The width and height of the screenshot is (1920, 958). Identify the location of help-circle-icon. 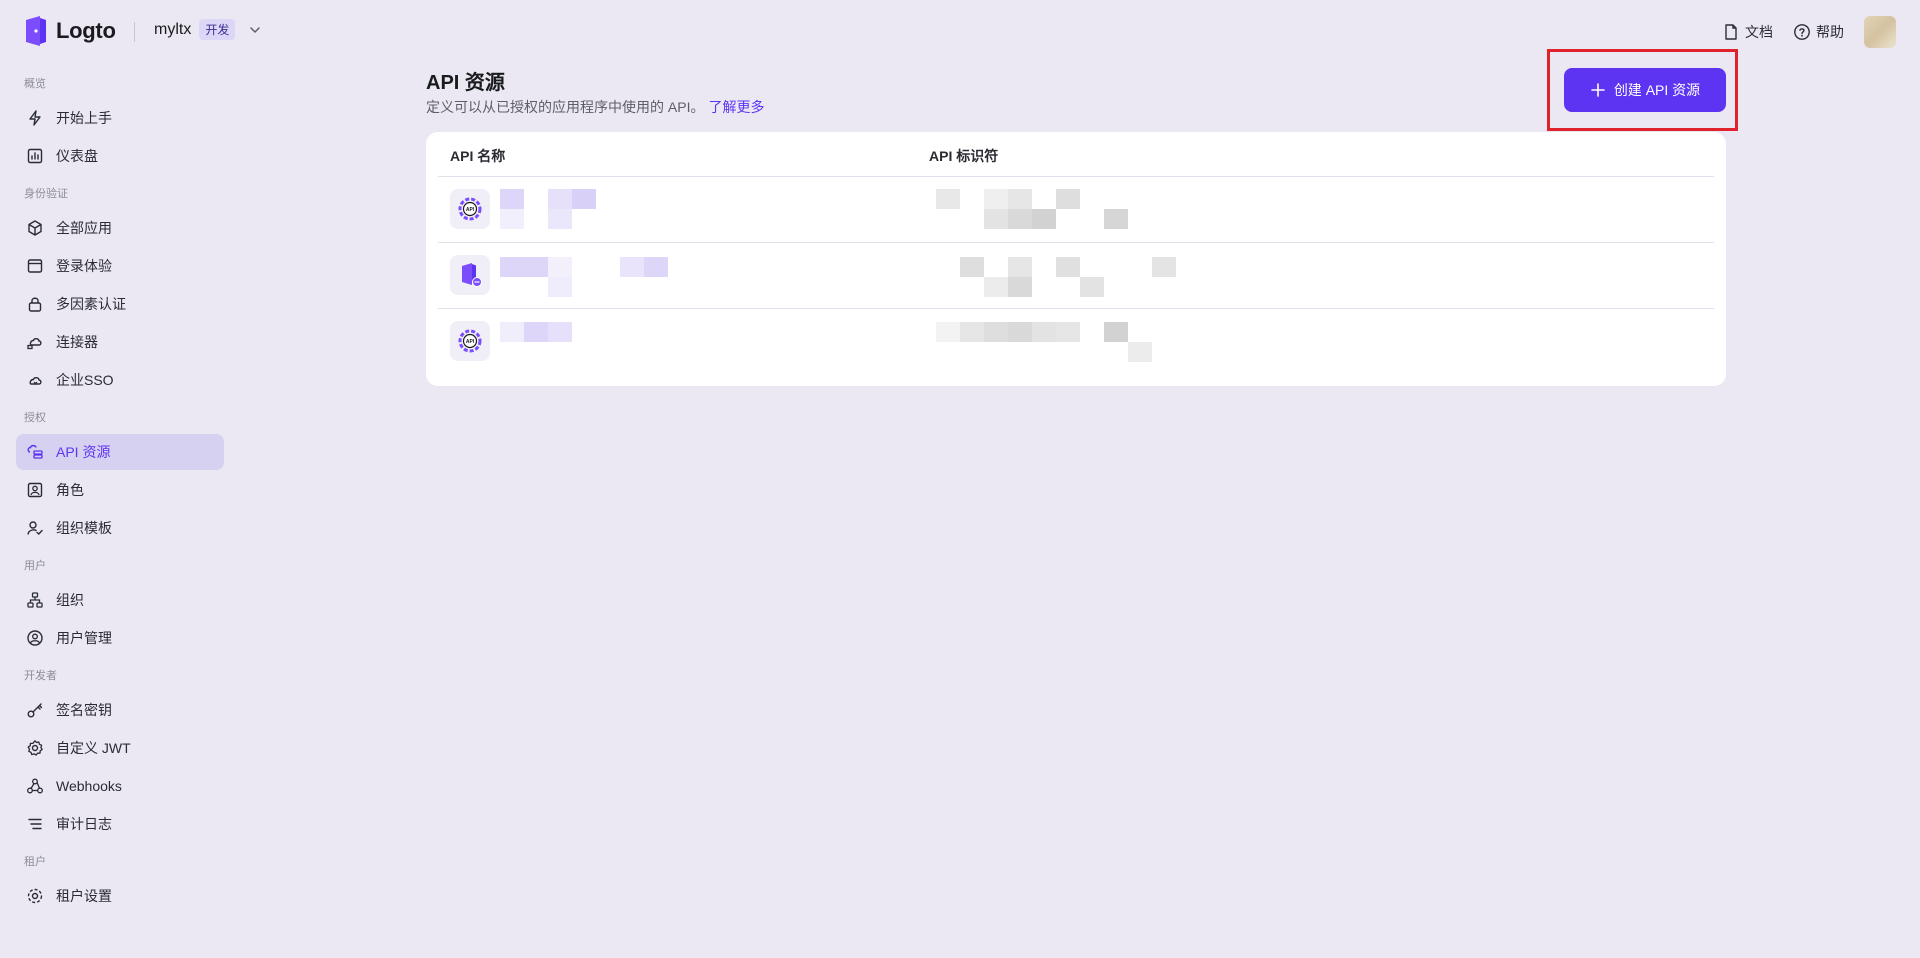
(1802, 32).